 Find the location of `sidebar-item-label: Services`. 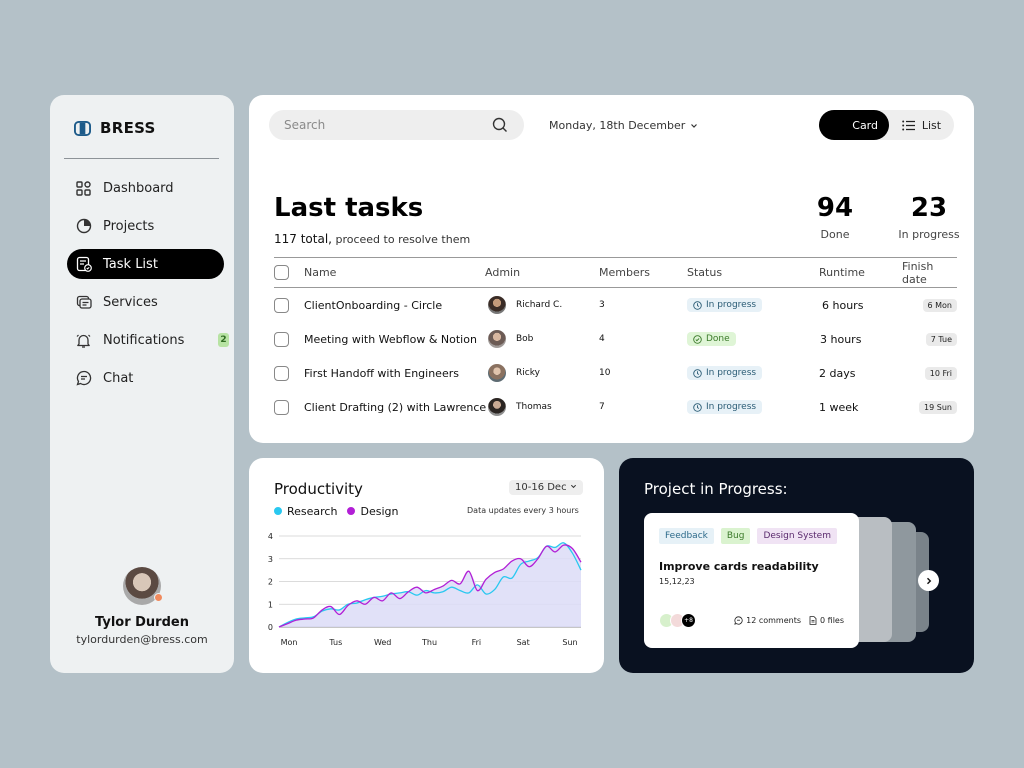

sidebar-item-label: Services is located at coordinates (130, 302).